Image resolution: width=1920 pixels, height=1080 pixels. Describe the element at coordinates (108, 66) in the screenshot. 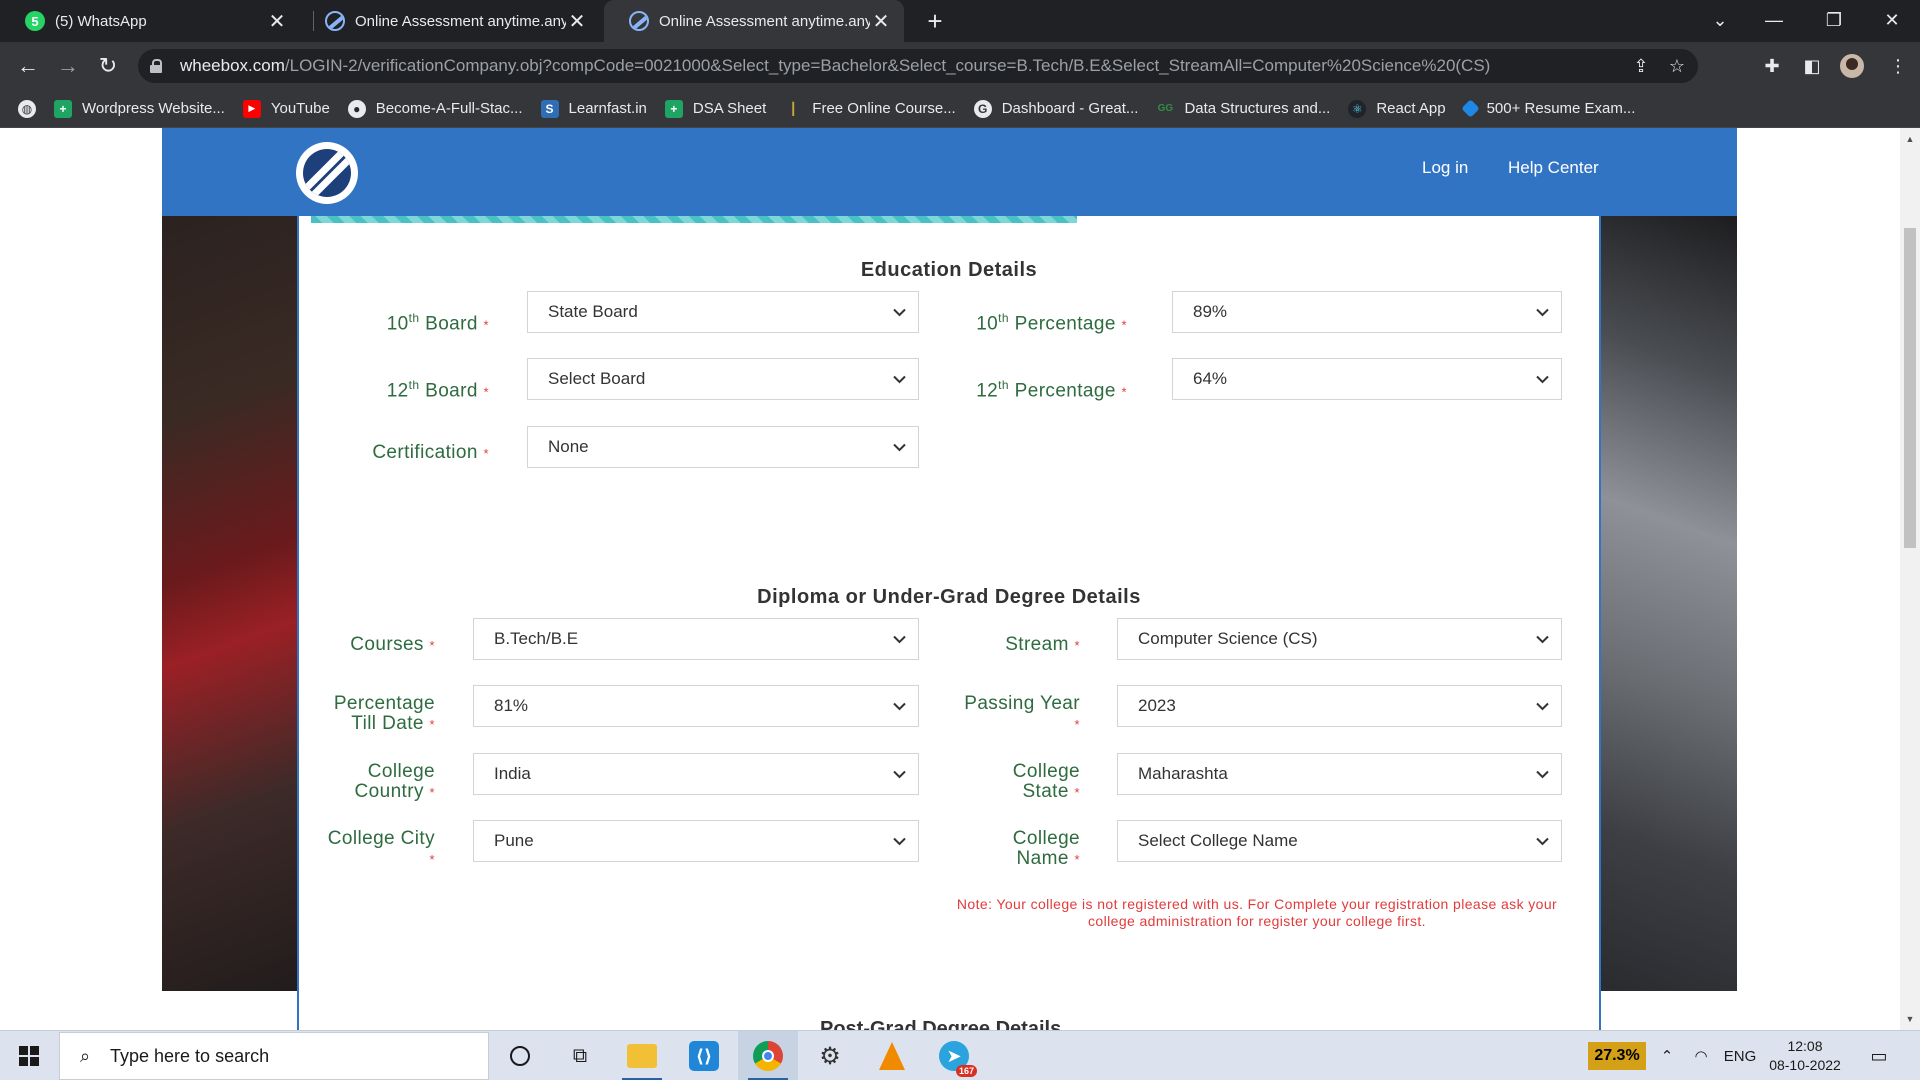

I see `reload-icon: ↻` at that location.